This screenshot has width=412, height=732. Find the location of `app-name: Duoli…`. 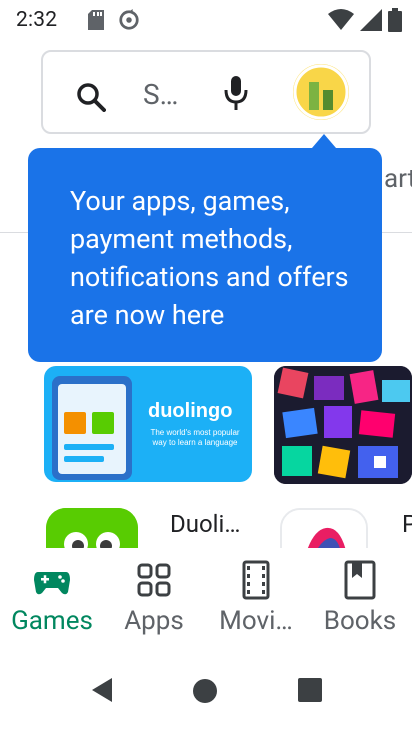

app-name: Duoli… is located at coordinates (205, 524).